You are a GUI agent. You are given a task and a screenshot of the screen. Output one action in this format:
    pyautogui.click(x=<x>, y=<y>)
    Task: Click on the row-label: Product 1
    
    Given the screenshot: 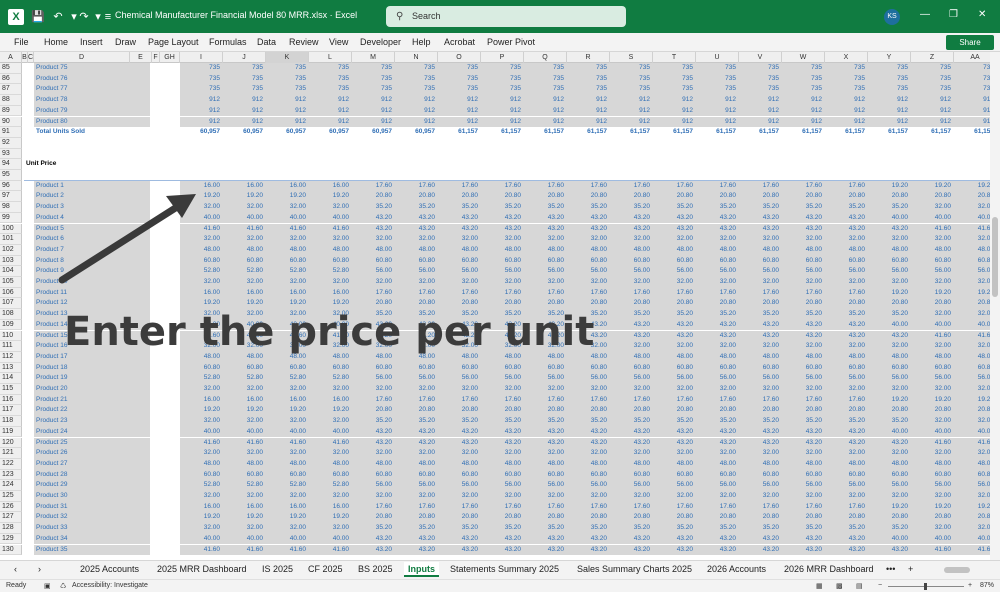 What is the action you would take?
    pyautogui.click(x=92, y=186)
    